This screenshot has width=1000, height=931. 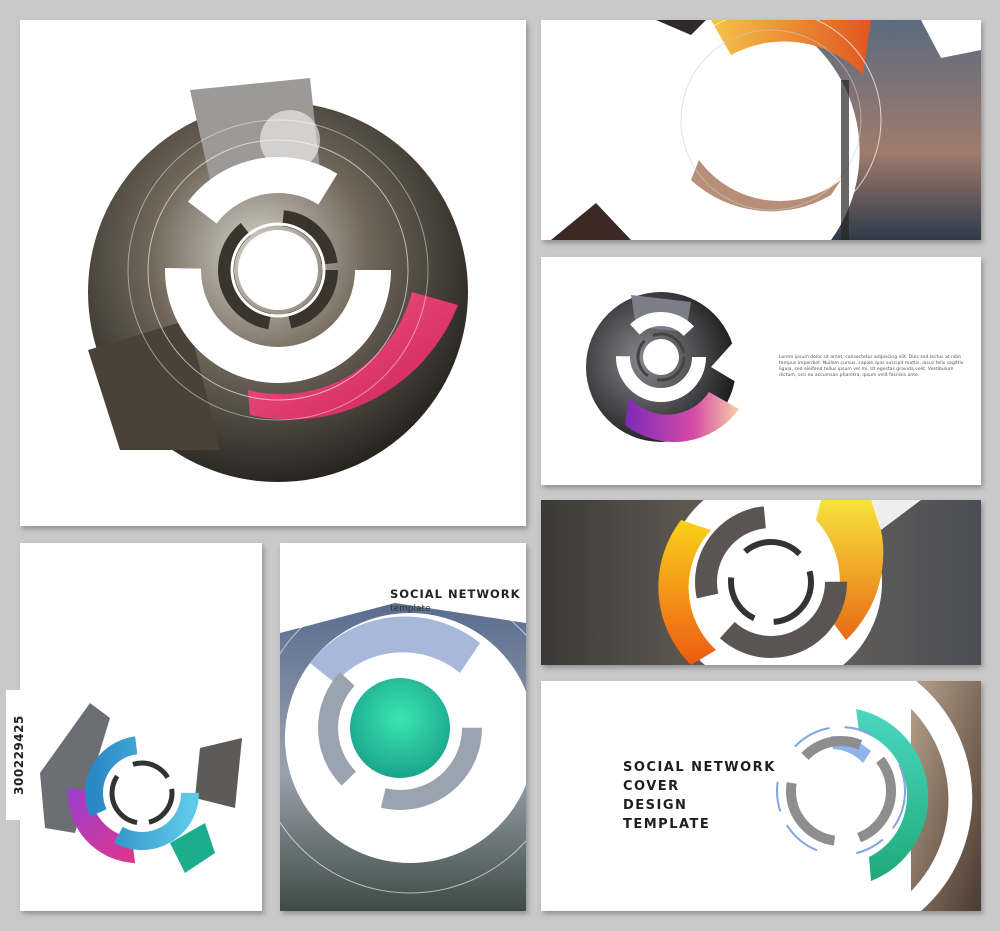 I want to click on arc-brown, so click(x=766, y=186).